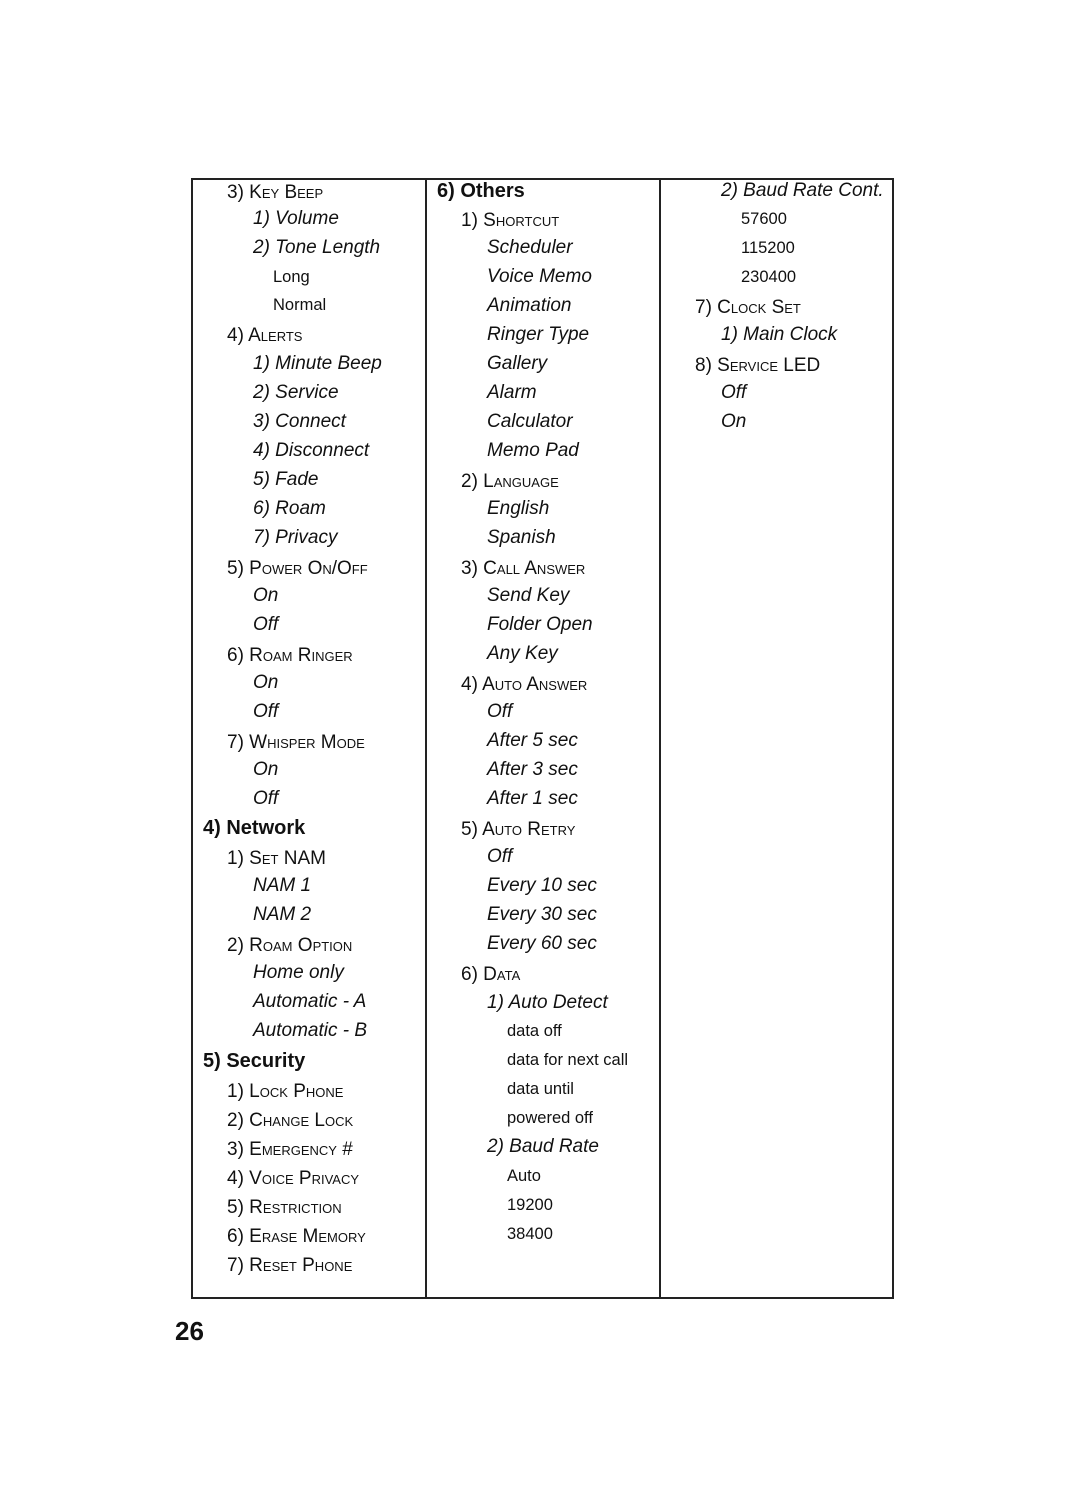  I want to click on submenu-item: 1) Volume, so click(296, 218).